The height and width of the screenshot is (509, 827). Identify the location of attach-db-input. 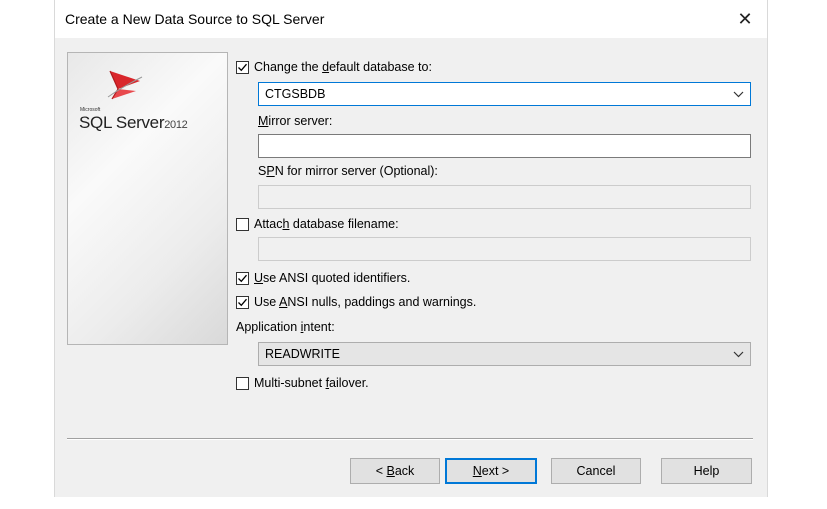
(504, 249).